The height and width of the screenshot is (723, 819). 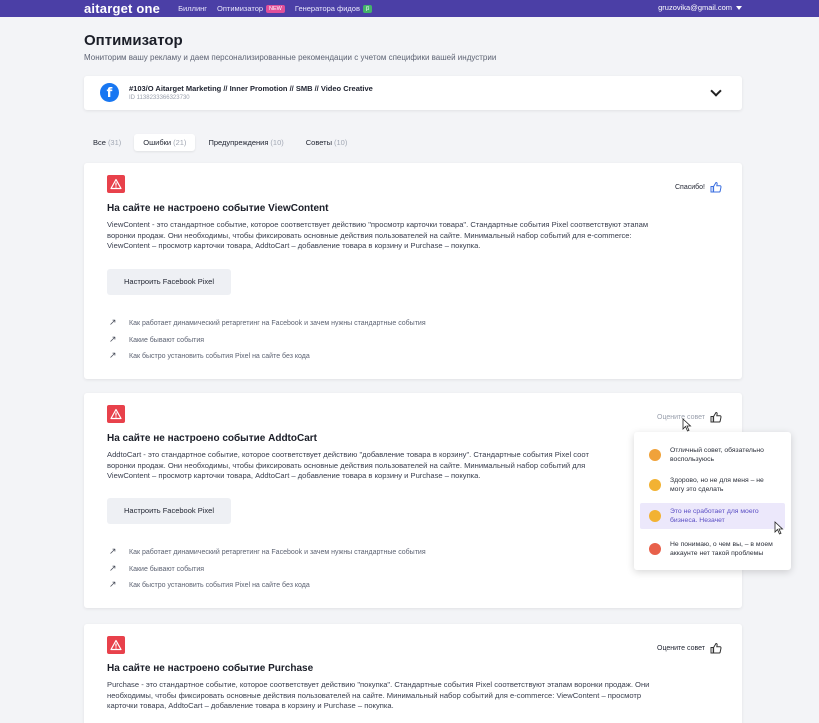 I want to click on account-id: ID 1138233366323730, so click(x=159, y=98).